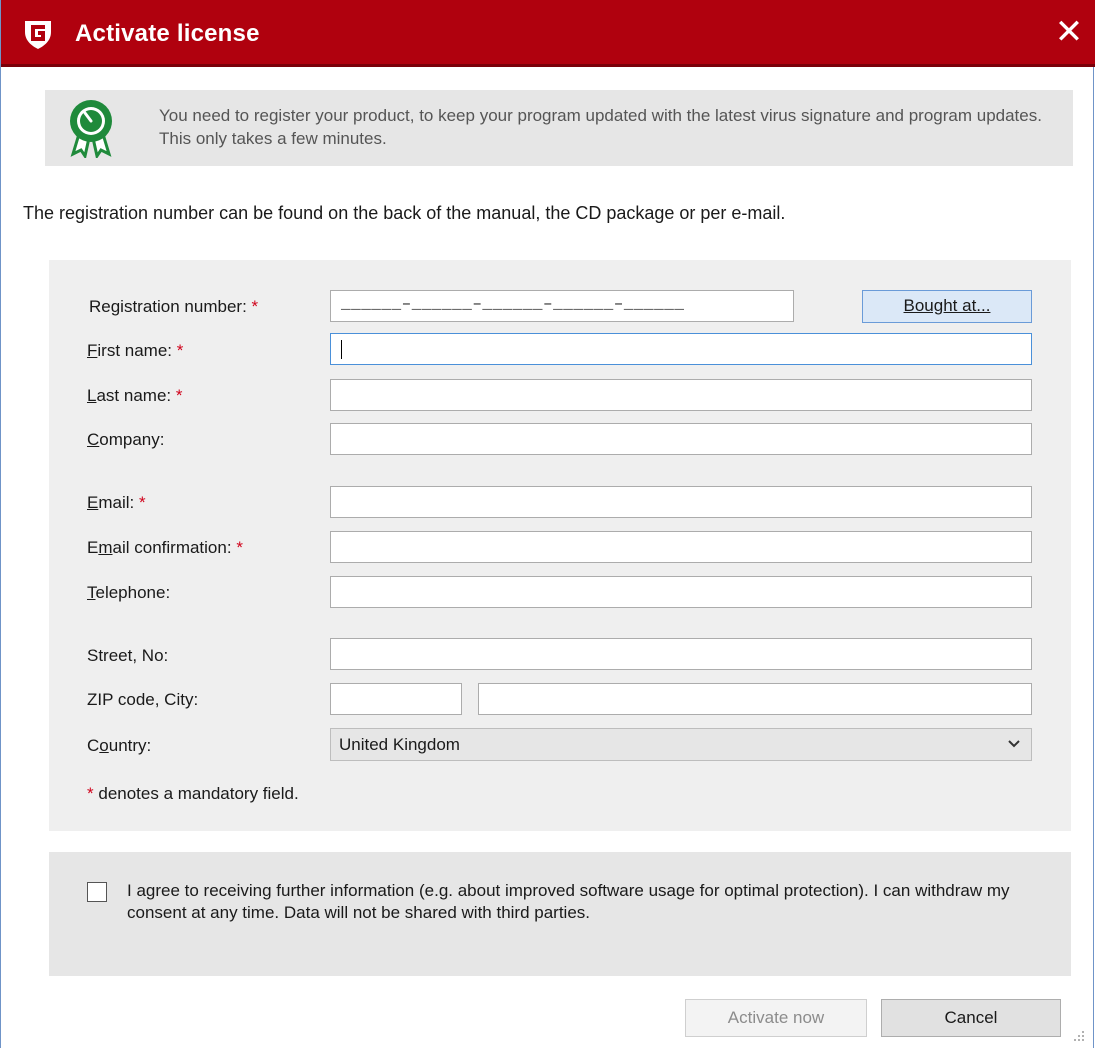 The width and height of the screenshot is (1096, 1048). I want to click on country-label: Country:, so click(119, 746).